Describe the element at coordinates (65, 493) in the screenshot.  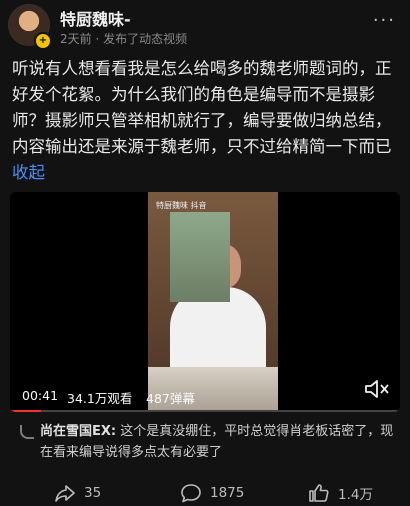
I see `share-icon` at that location.